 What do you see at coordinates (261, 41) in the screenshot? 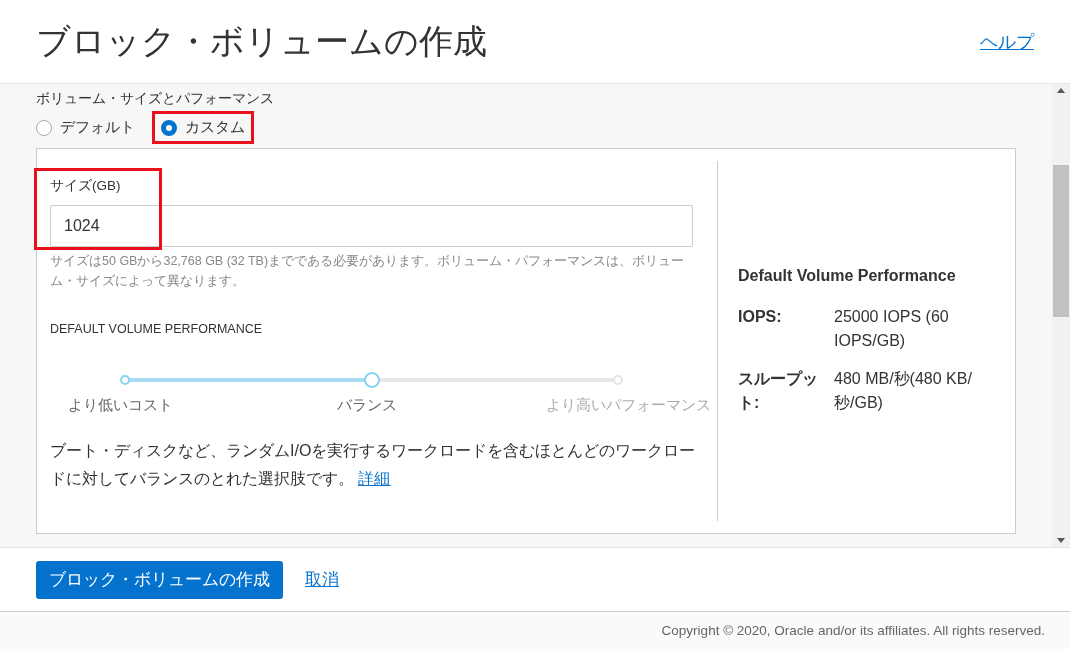
I see `page-title: ブロック・ボリュームの作成` at bounding box center [261, 41].